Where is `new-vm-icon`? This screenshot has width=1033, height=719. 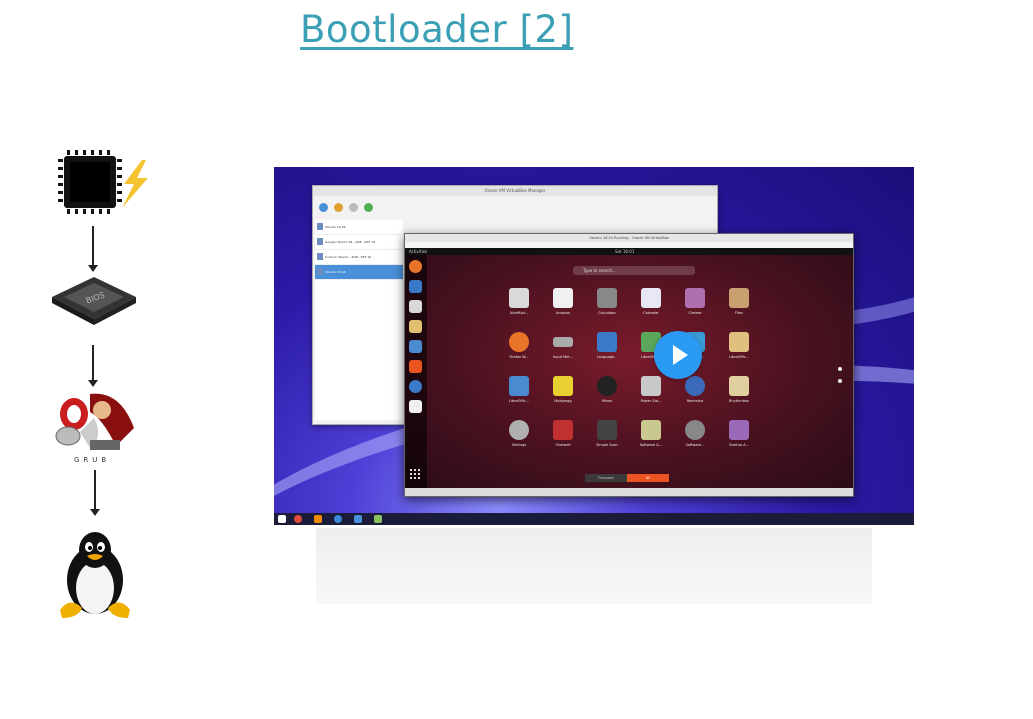
new-vm-icon is located at coordinates (323, 207).